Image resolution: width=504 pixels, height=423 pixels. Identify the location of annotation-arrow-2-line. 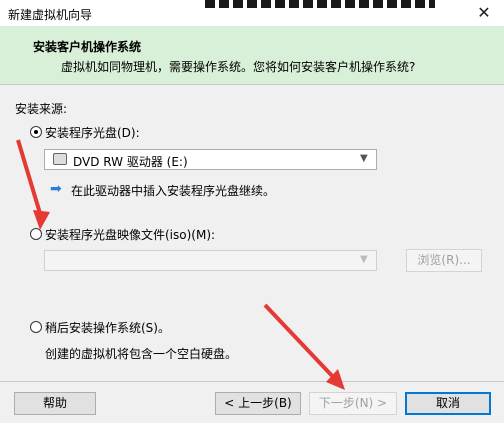
(300, 342).